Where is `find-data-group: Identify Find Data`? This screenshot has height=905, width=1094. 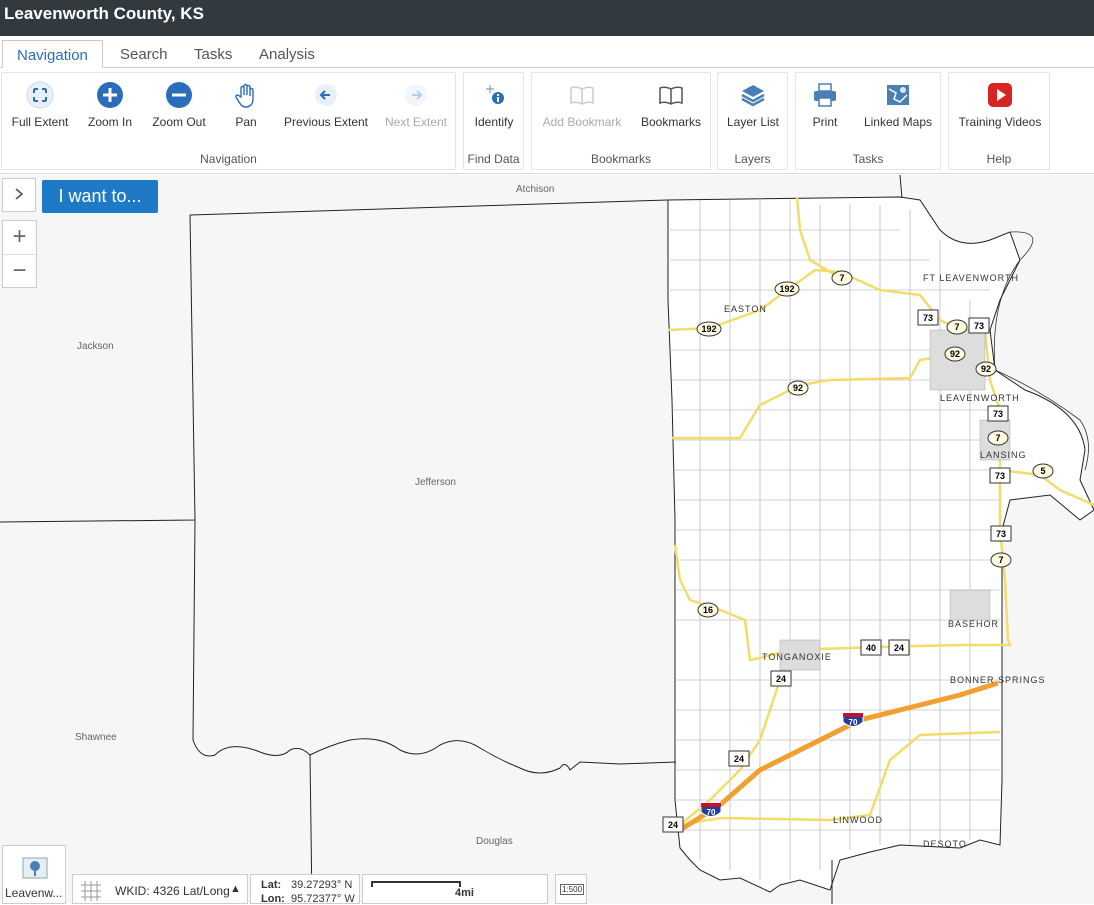
find-data-group: Identify Find Data is located at coordinates (493, 121).